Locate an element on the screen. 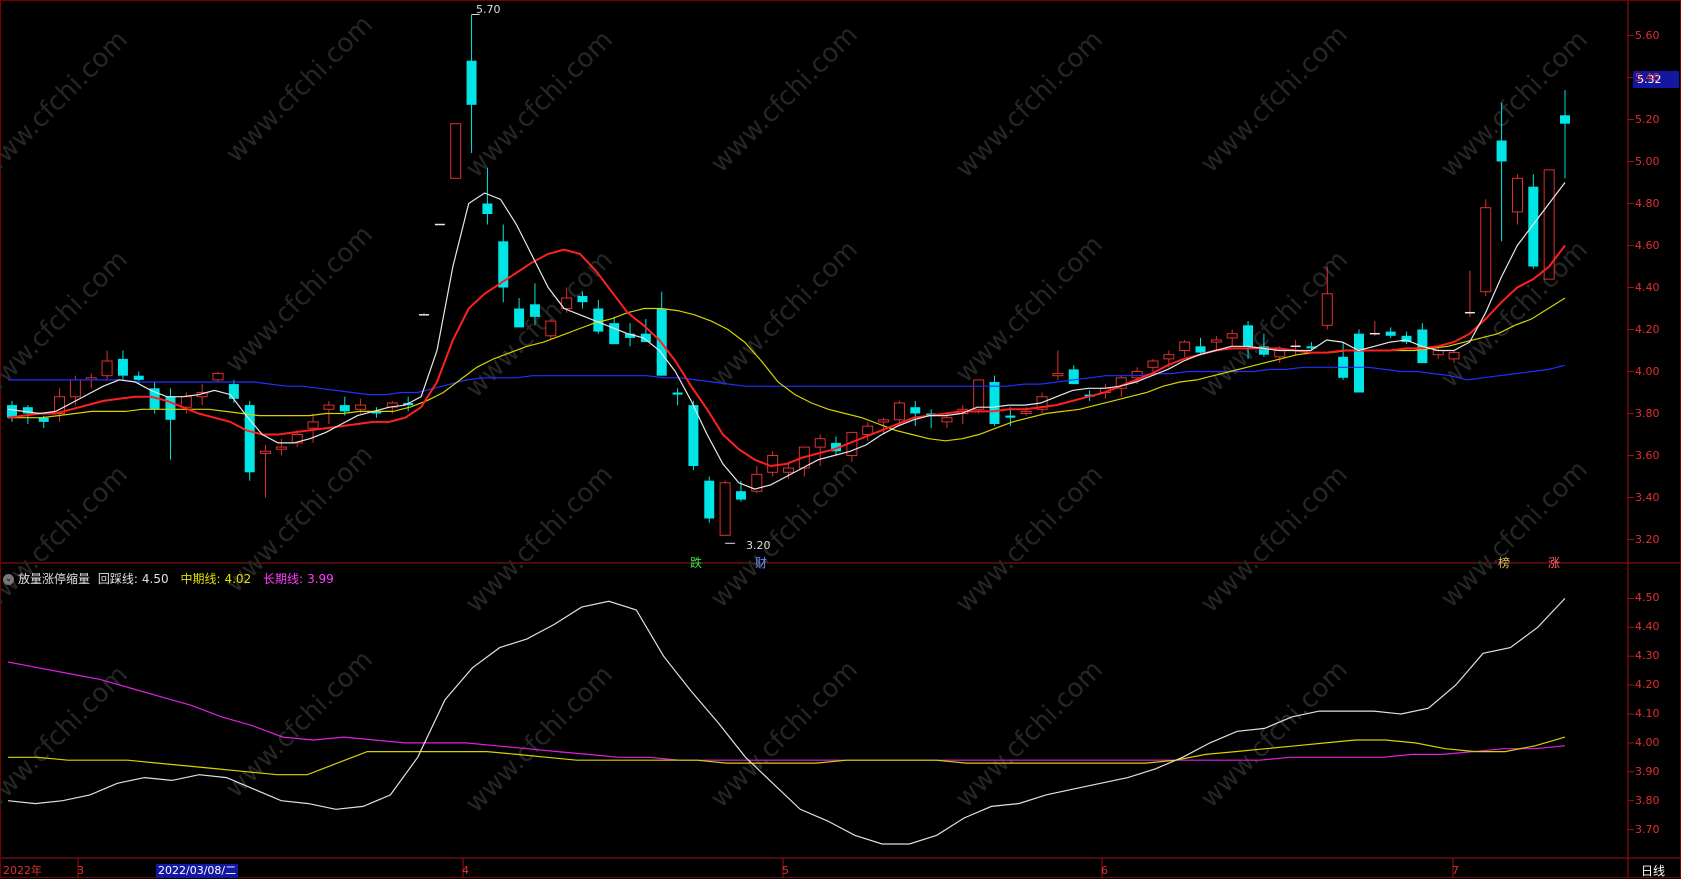 This screenshot has height=879, width=1681. signal-bang: 榜 is located at coordinates (1504, 563).